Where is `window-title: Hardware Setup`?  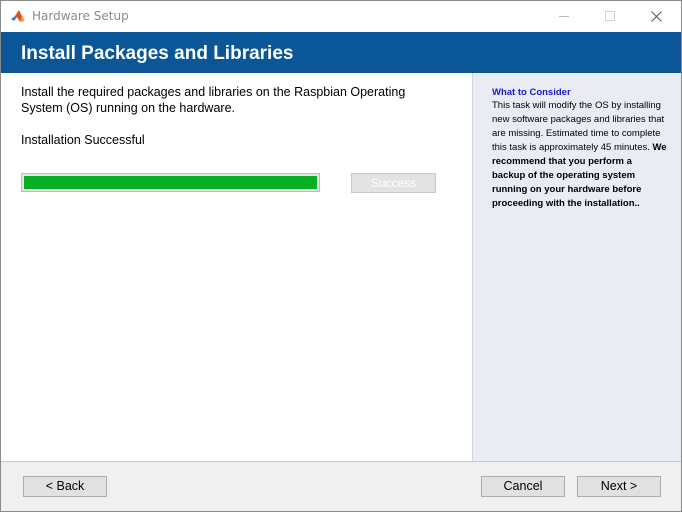 window-title: Hardware Setup is located at coordinates (80, 16).